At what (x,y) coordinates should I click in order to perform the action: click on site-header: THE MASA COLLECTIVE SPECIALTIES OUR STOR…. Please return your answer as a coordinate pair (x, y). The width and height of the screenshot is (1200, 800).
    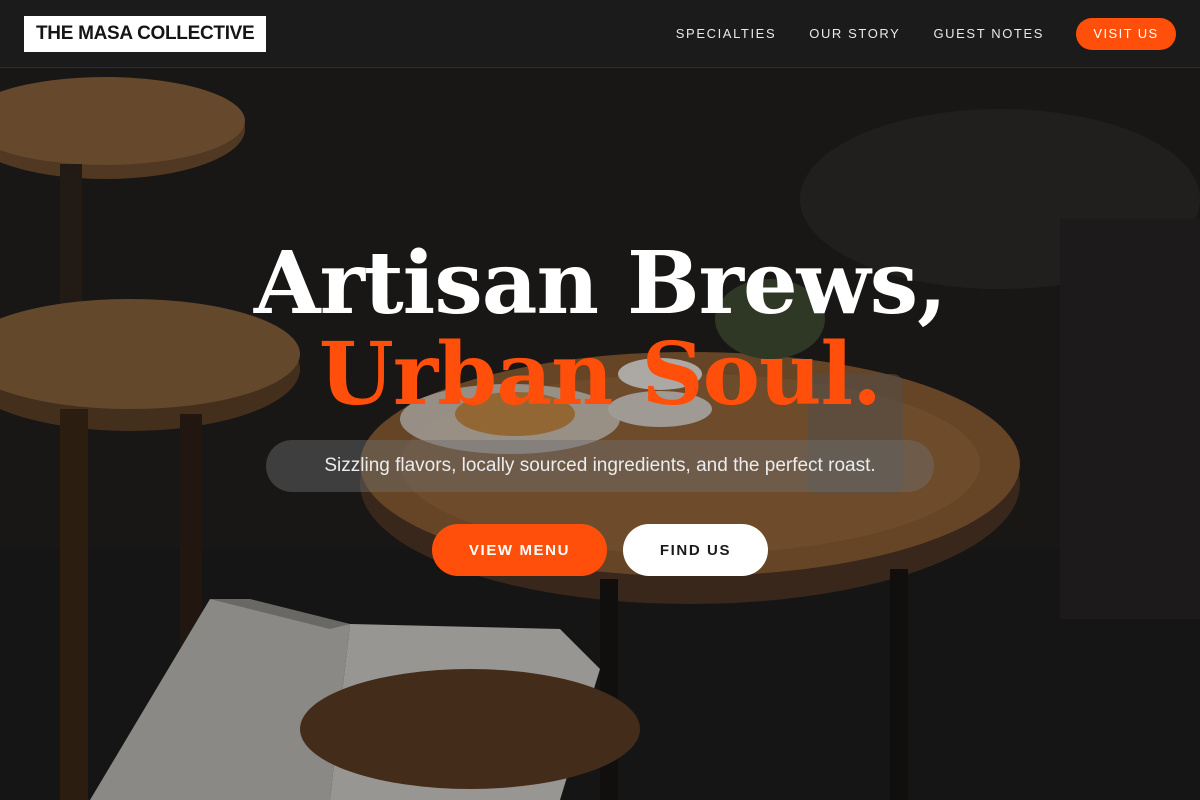
    Looking at the image, I should click on (600, 34).